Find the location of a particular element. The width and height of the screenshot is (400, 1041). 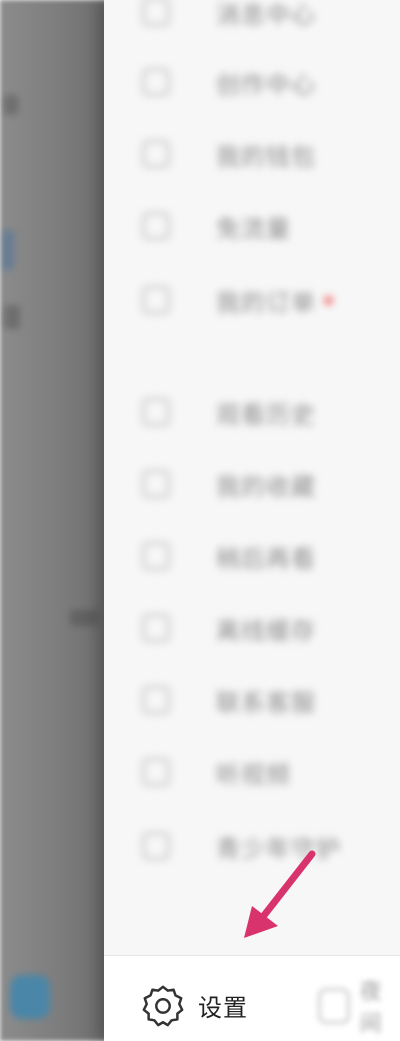

menu-item: 稍后再看 is located at coordinates (229, 556).